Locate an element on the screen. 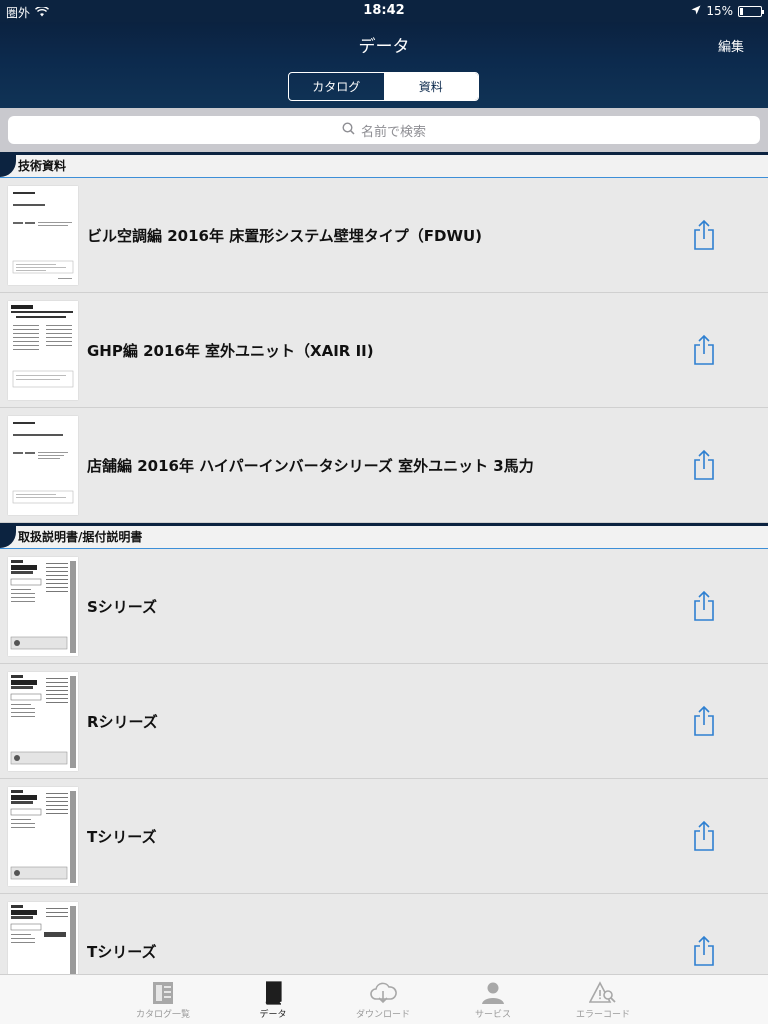  tab-service: サービス is located at coordinates (493, 999).